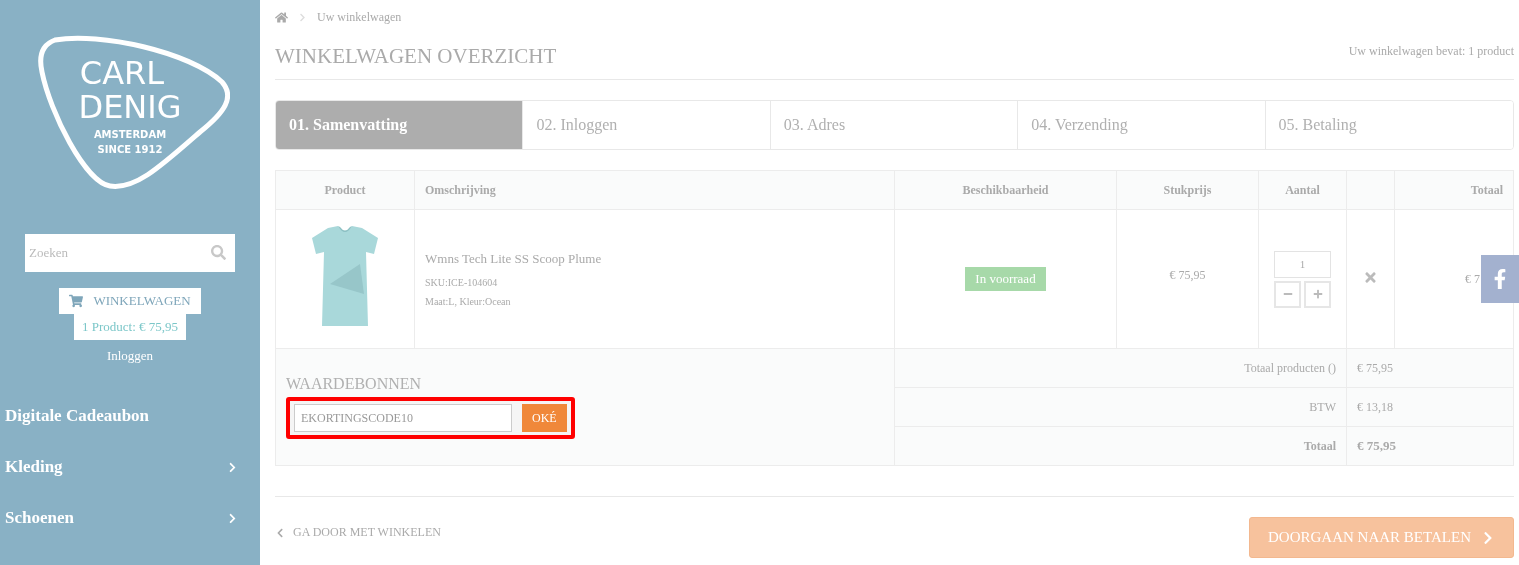 The width and height of the screenshot is (1519, 565). I want to click on breadcrumb-item: Uw winkelwagen, so click(359, 17).